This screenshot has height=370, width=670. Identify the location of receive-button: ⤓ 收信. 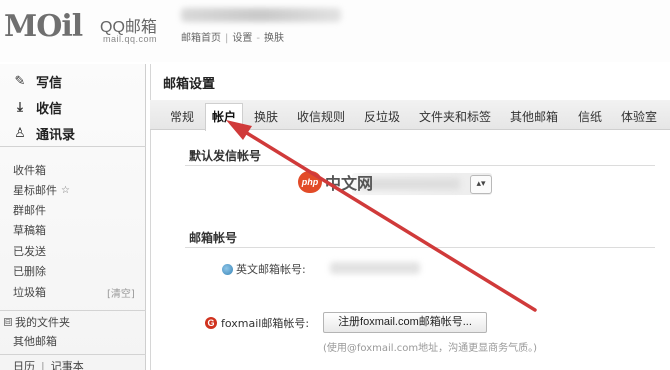
(37, 107).